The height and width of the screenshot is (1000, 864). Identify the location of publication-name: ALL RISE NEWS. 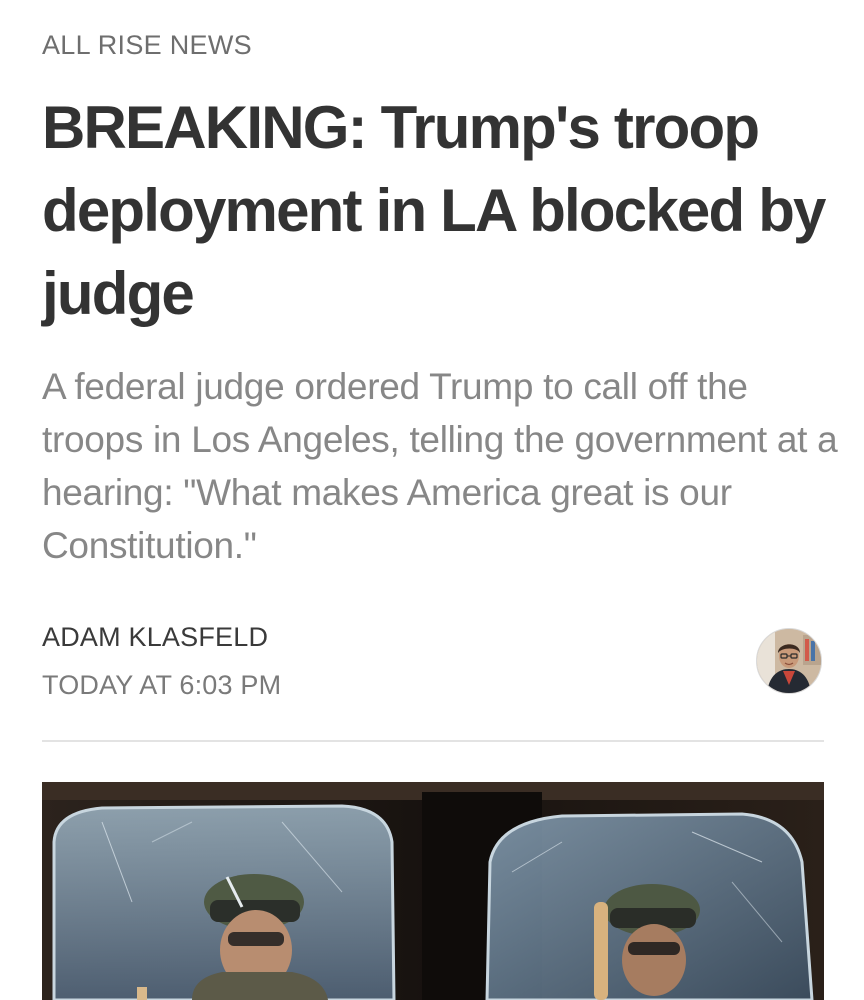
(147, 45).